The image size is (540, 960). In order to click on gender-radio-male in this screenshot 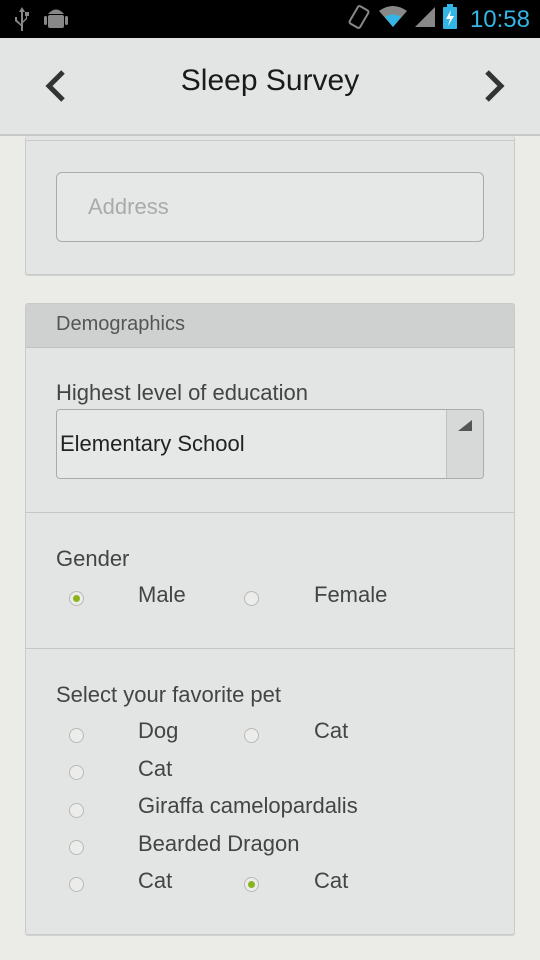, I will do `click(76, 598)`.